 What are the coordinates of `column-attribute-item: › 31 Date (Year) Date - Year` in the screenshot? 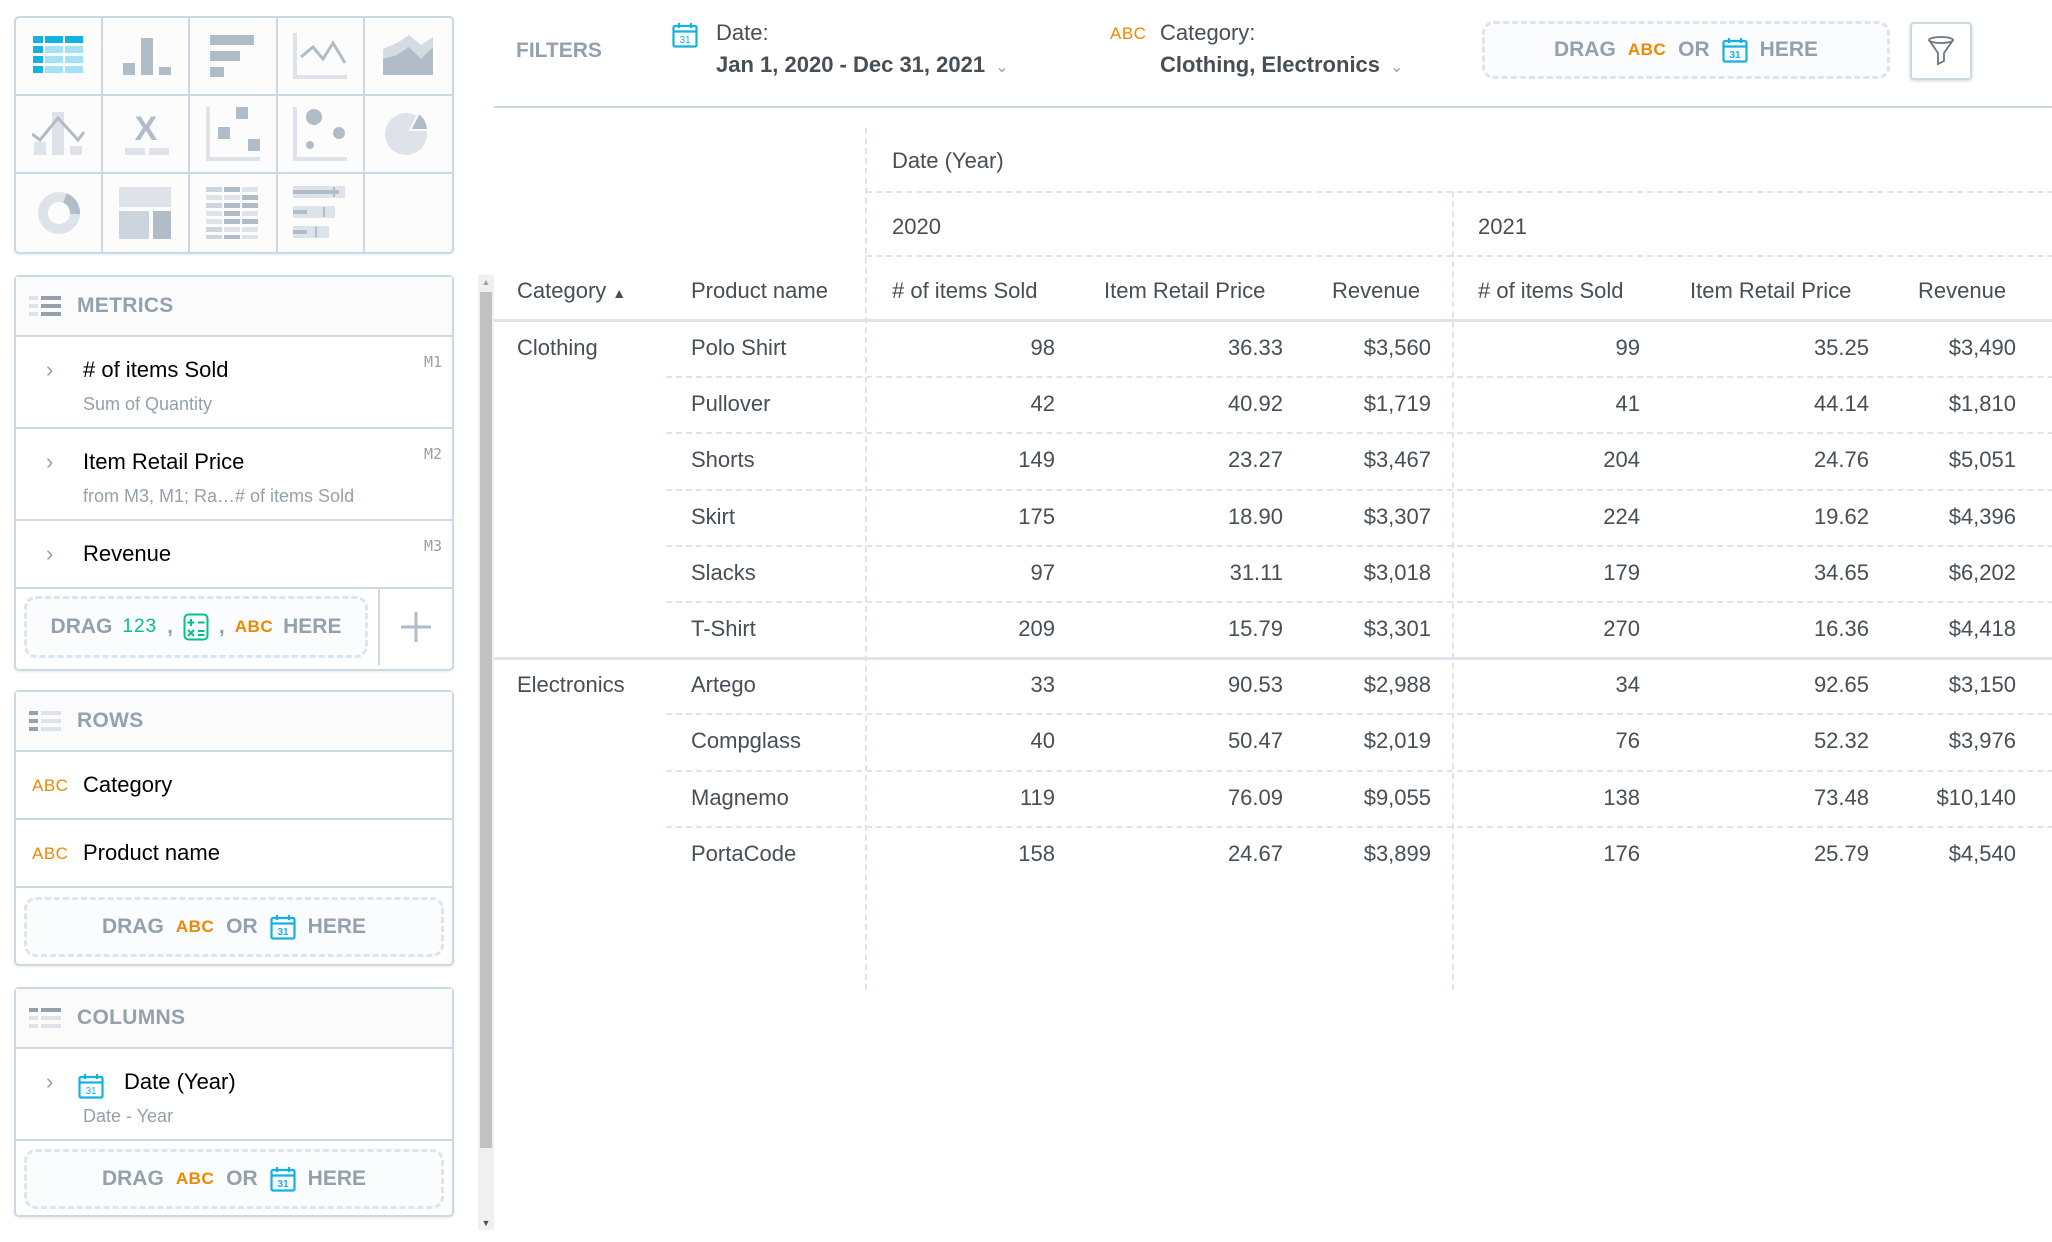 It's located at (234, 1095).